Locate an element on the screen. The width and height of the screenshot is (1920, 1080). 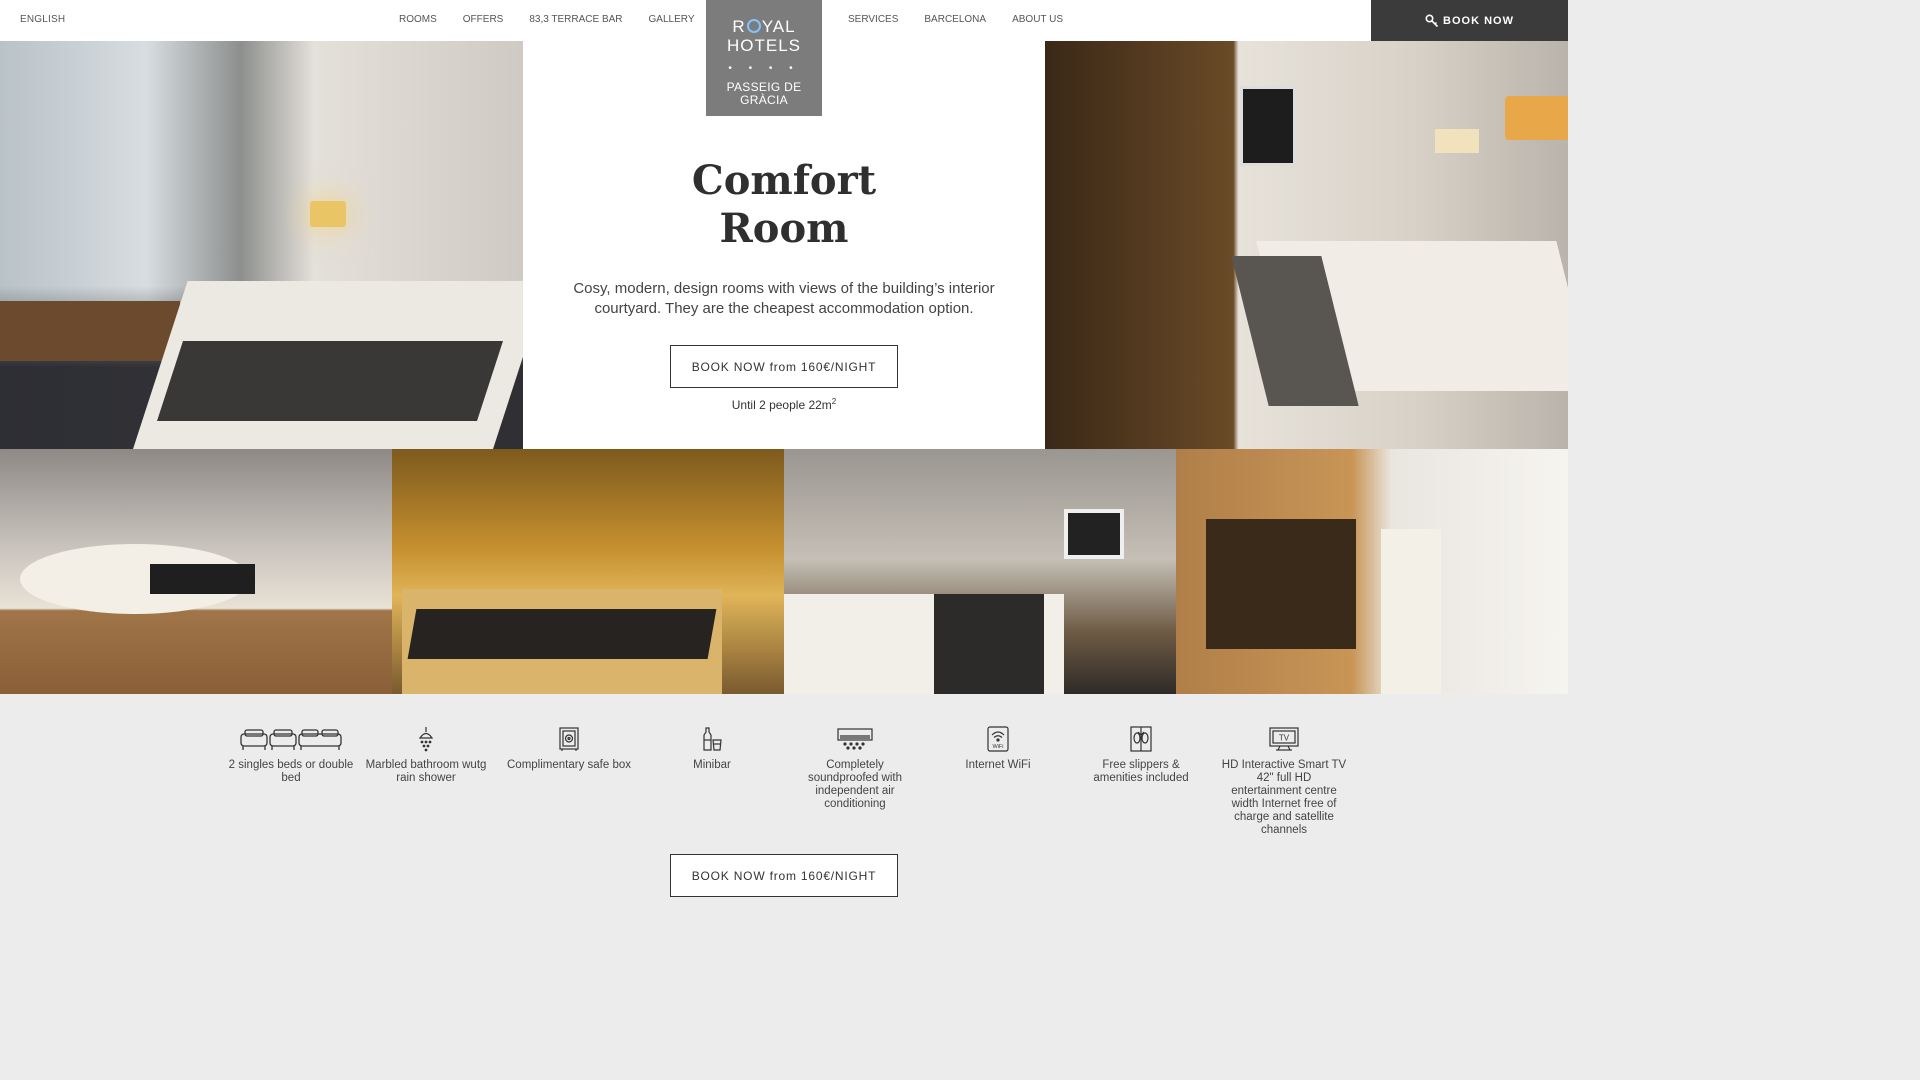
nav-services: SERVICES is located at coordinates (873, 19).